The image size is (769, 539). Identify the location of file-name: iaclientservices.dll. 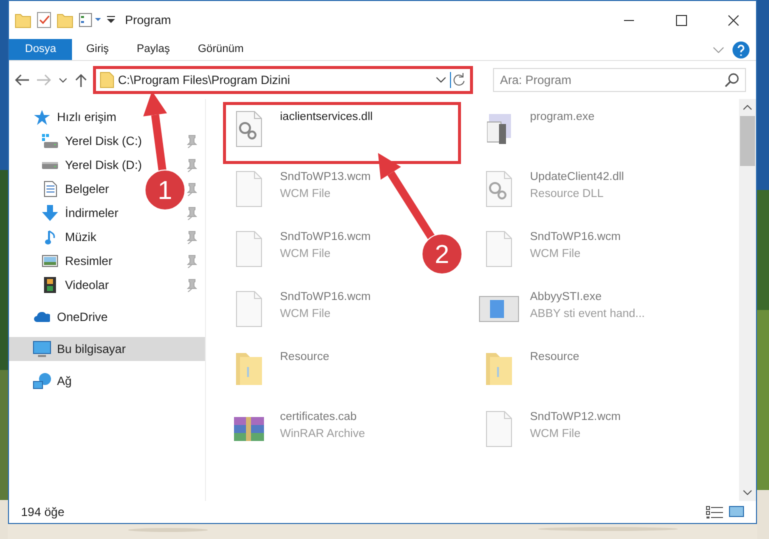
(326, 117).